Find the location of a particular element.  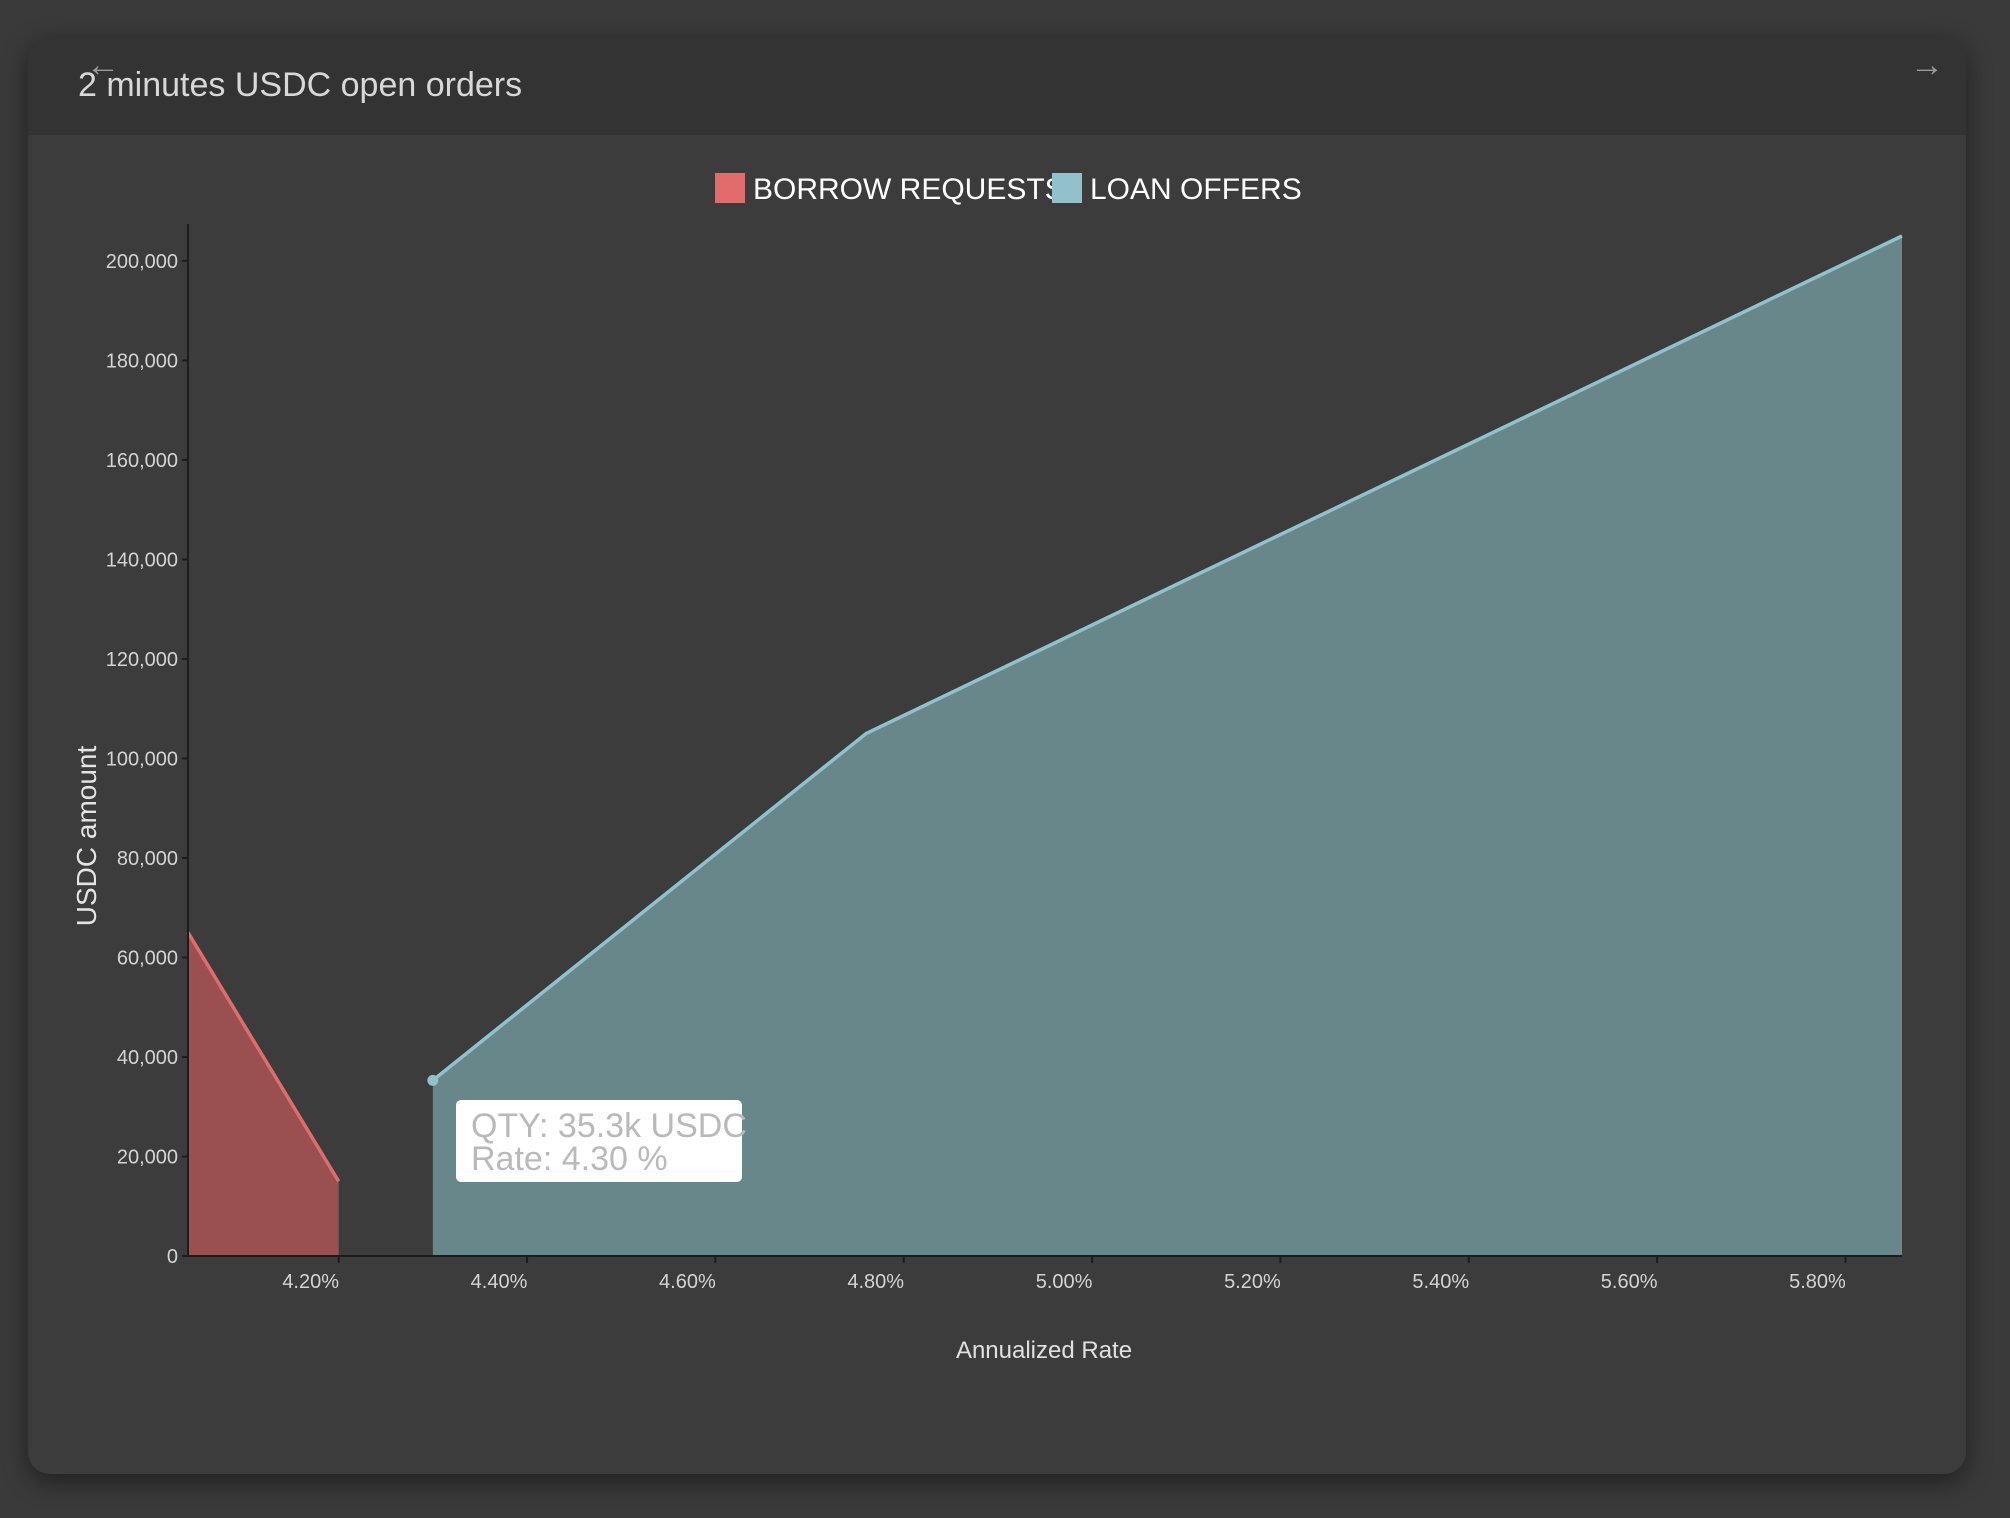

legend-item-loan: LOAN OFFERS is located at coordinates (1177, 189).